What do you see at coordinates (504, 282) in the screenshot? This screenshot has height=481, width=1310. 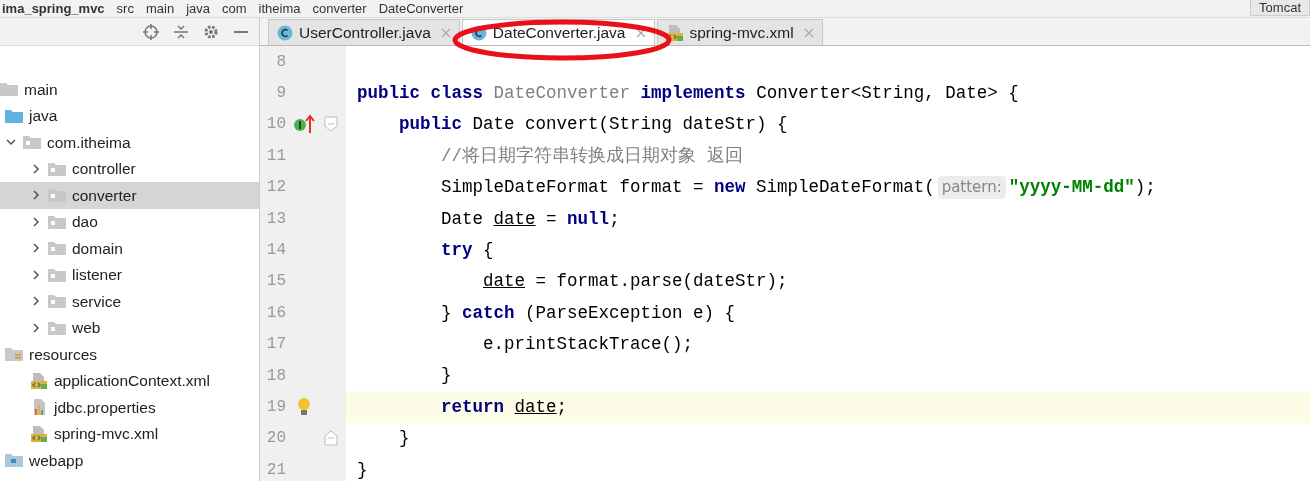 I see `code-token: date` at bounding box center [504, 282].